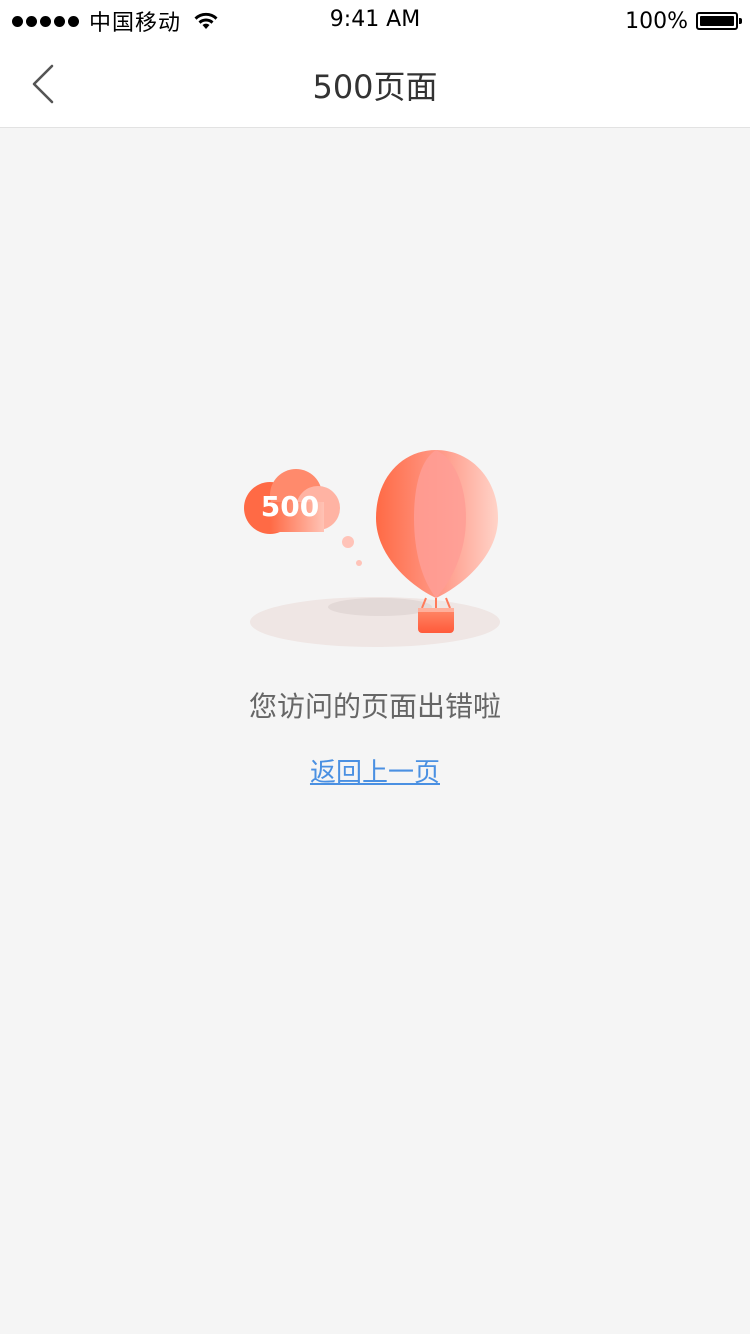 This screenshot has width=750, height=1334. What do you see at coordinates (374, 706) in the screenshot?
I see `error-message: 您访问的页面出错啦` at bounding box center [374, 706].